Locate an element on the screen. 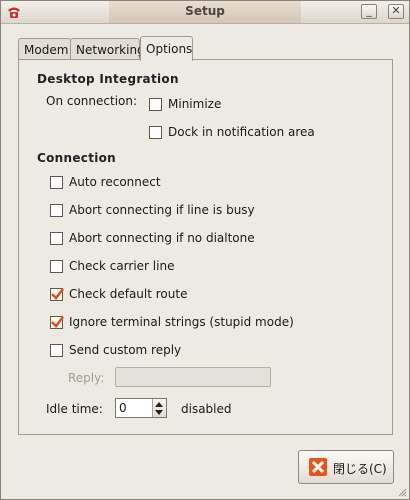 The width and height of the screenshot is (410, 500). spin-down-icon is located at coordinates (159, 412).